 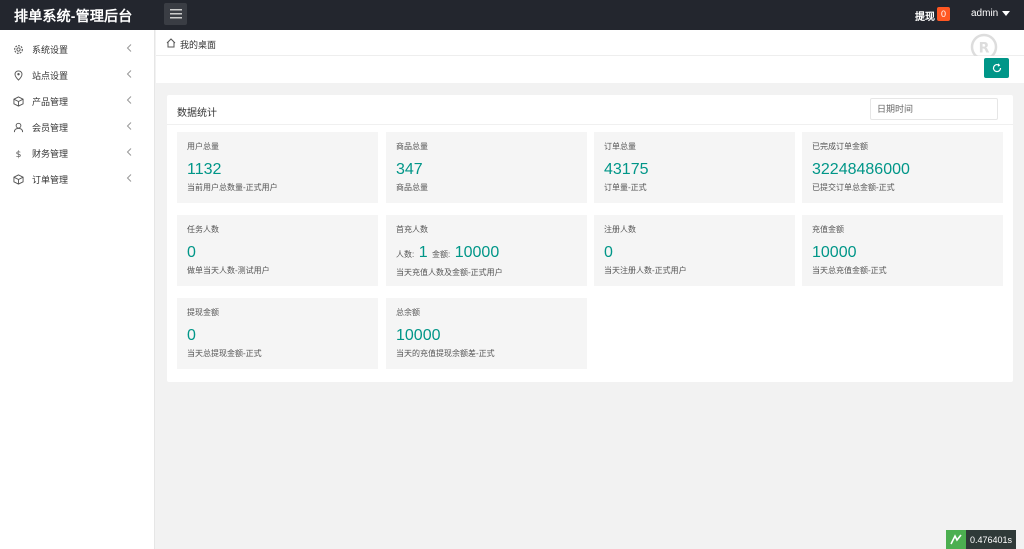 I want to click on location-icon, so click(x=18, y=75).